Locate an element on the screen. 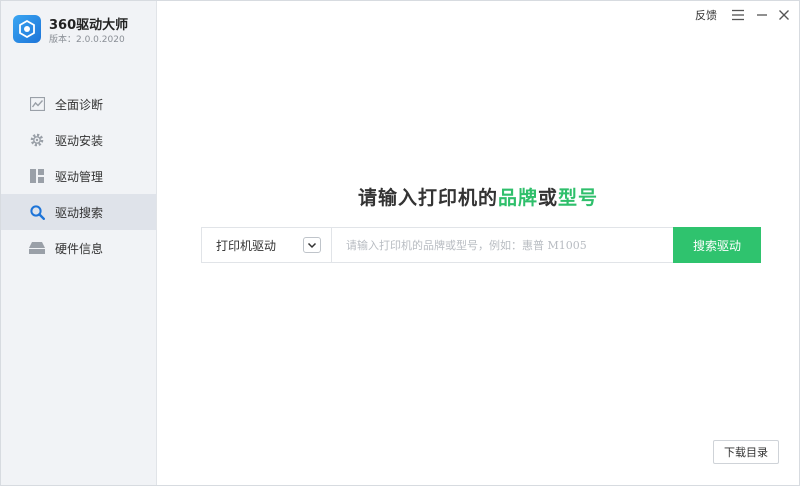  sidebar-item-label: 硬件信息 is located at coordinates (79, 248).